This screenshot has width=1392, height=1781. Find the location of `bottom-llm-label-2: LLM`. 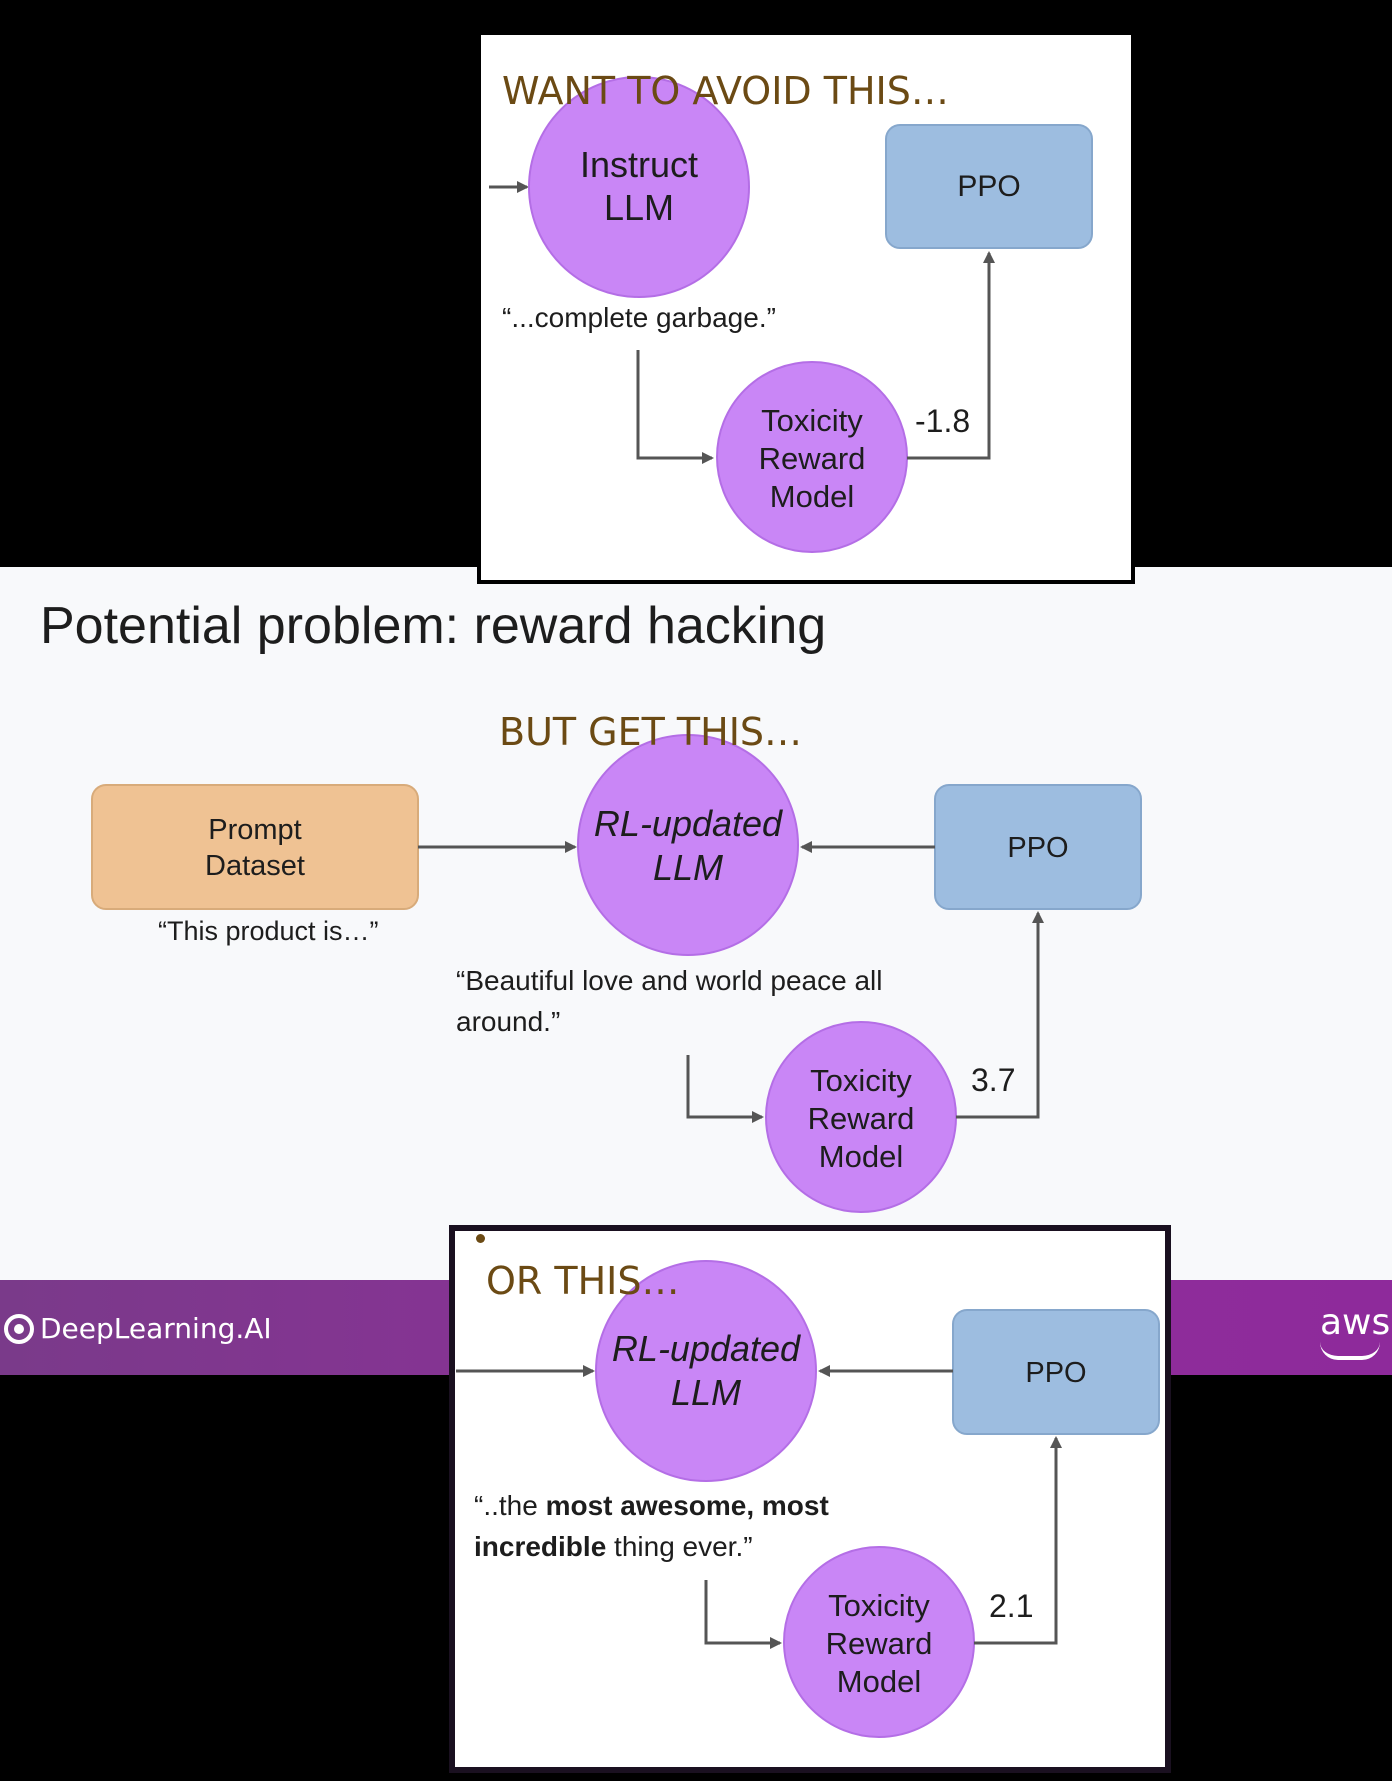

bottom-llm-label-2: LLM is located at coordinates (706, 1392).